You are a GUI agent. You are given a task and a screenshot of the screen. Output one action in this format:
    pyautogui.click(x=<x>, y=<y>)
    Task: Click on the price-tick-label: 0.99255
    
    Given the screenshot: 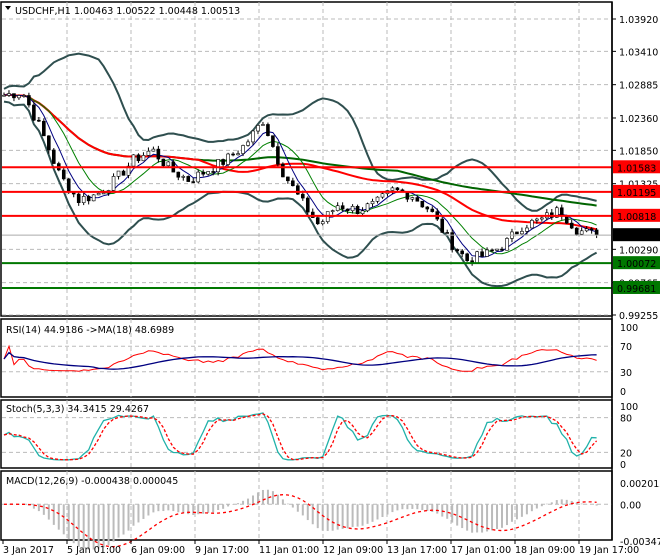 What is the action you would take?
    pyautogui.click(x=638, y=316)
    